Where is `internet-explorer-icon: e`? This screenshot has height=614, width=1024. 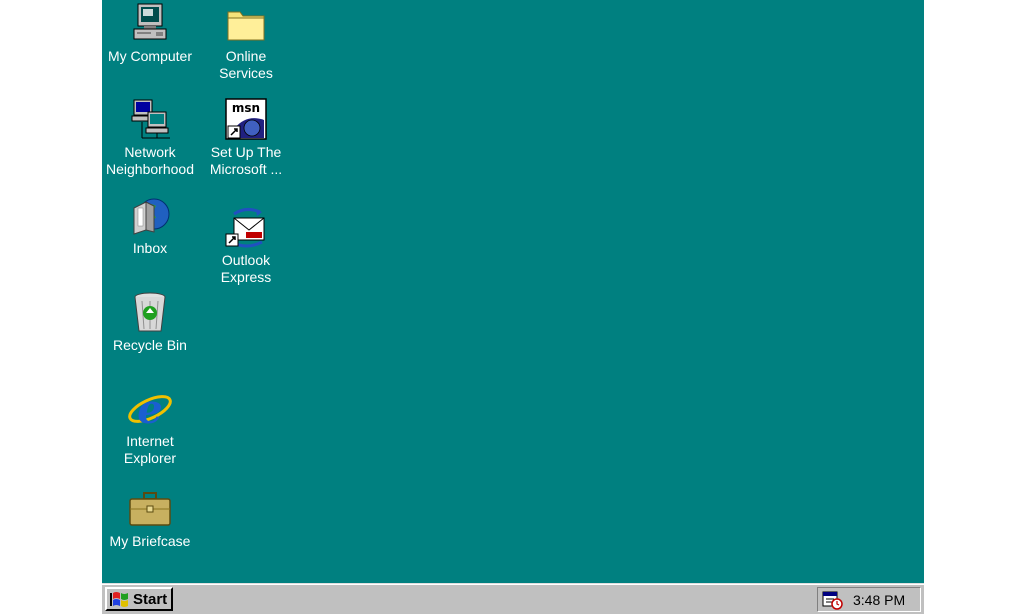
internet-explorer-icon: e is located at coordinates (150, 409).